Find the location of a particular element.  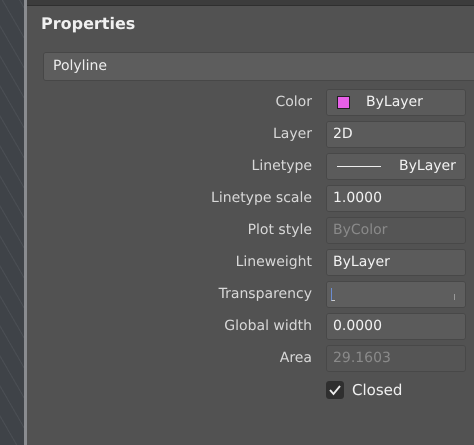

property-label: Linetype scale is located at coordinates (261, 198).